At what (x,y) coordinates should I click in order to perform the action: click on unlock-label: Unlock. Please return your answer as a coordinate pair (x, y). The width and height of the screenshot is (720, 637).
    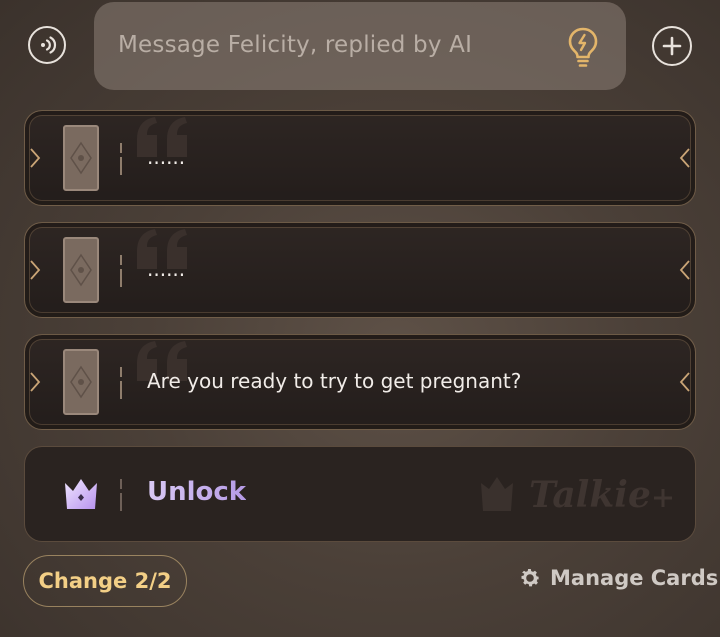
    Looking at the image, I should click on (197, 492).